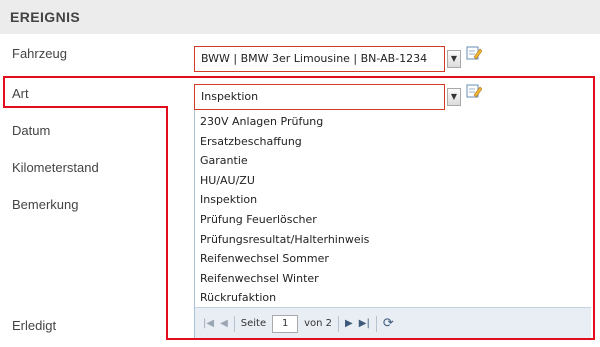  Describe the element at coordinates (393, 298) in the screenshot. I see `list-item: Rückrufaktion` at that location.